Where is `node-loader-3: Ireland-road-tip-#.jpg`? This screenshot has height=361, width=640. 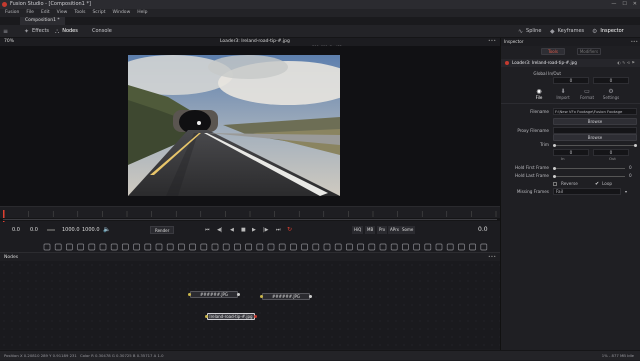 node-loader-3: Ireland-road-tip-#.jpg is located at coordinates (231, 316).